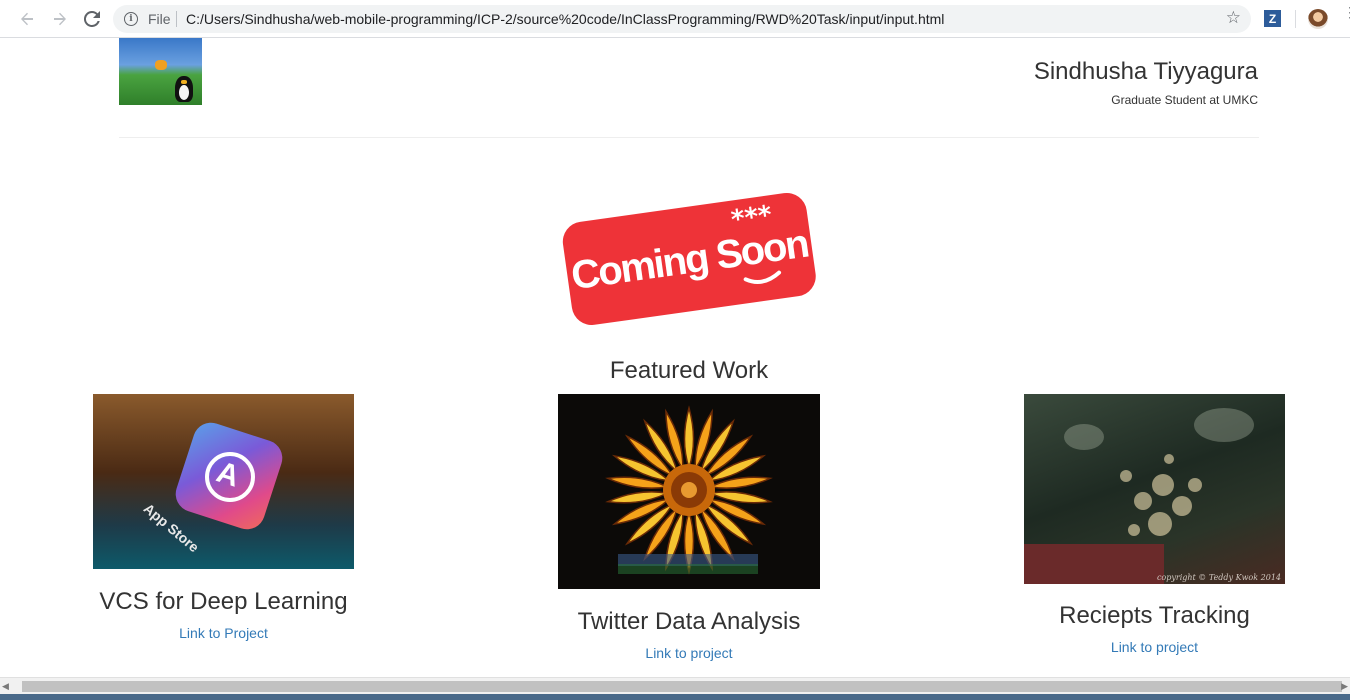 The height and width of the screenshot is (700, 1350). What do you see at coordinates (1295, 19) in the screenshot?
I see `toolbar-divider` at bounding box center [1295, 19].